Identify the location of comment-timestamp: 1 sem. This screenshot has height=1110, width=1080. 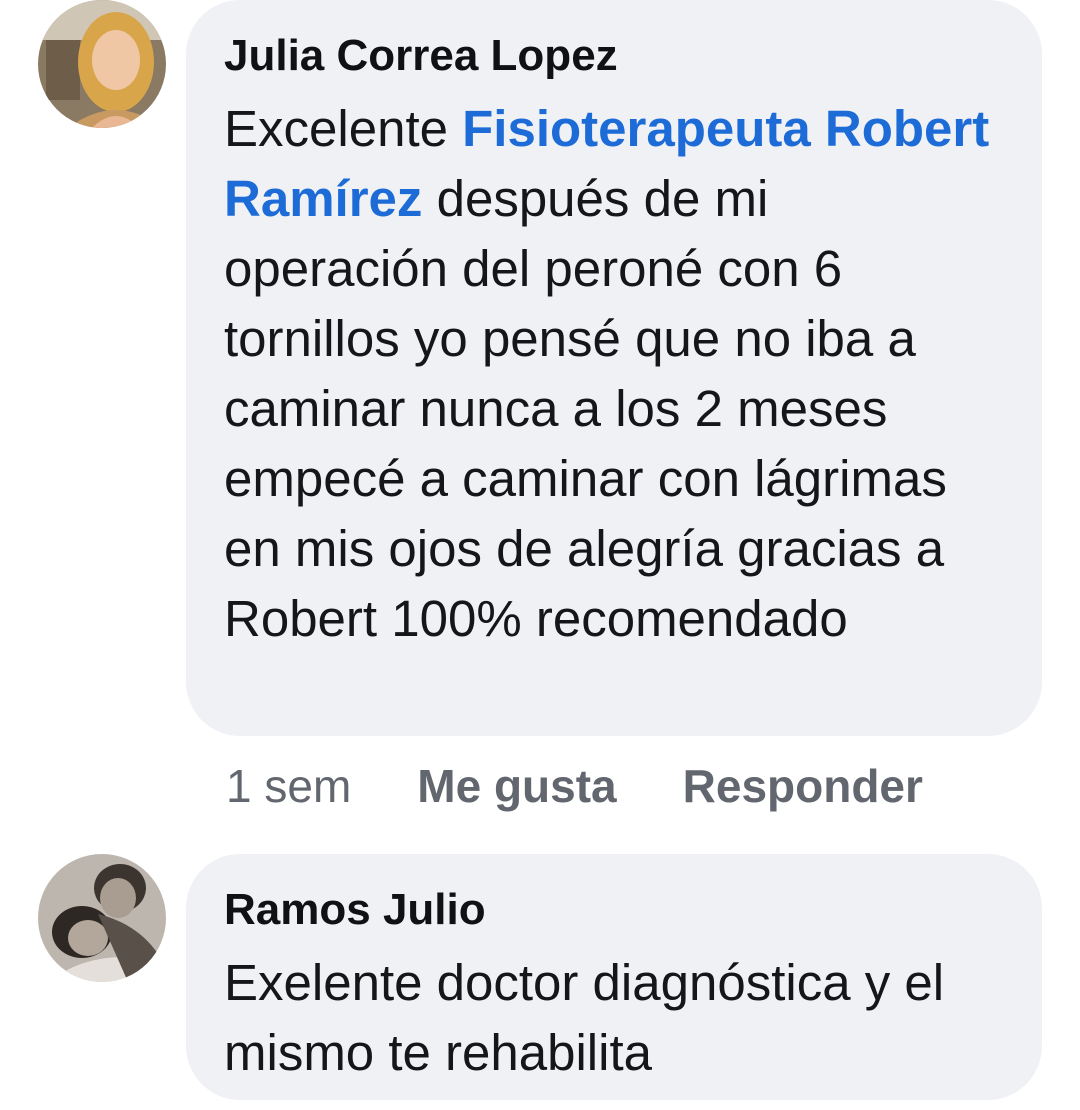
(288, 786).